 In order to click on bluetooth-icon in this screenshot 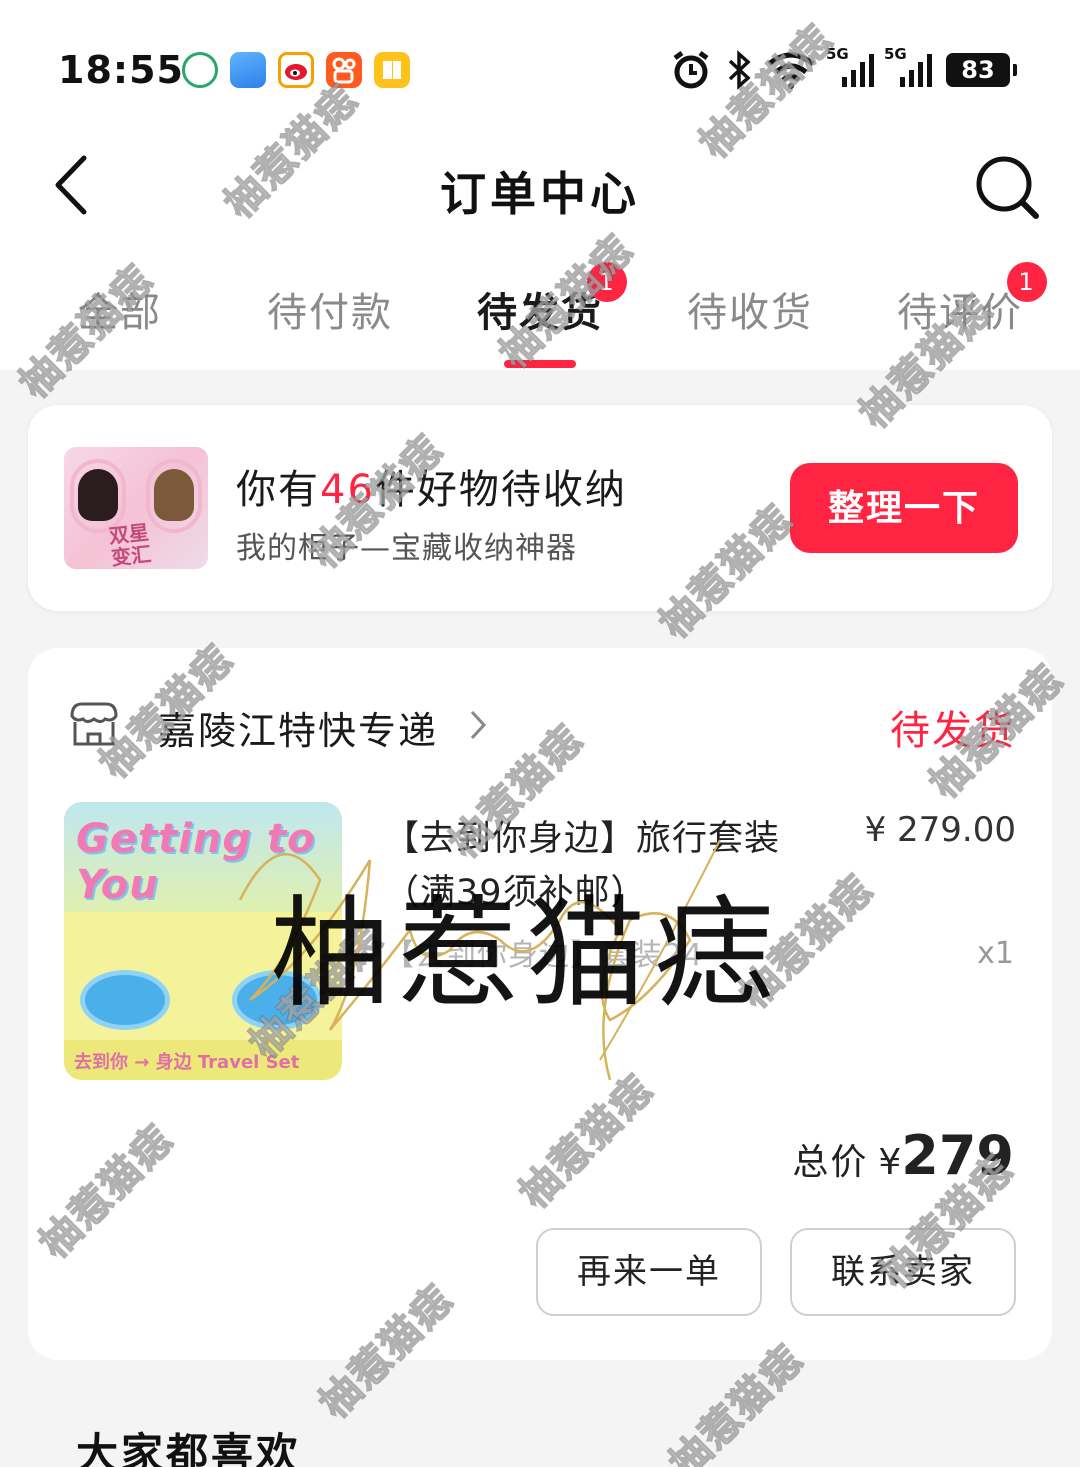, I will do `click(739, 70)`.